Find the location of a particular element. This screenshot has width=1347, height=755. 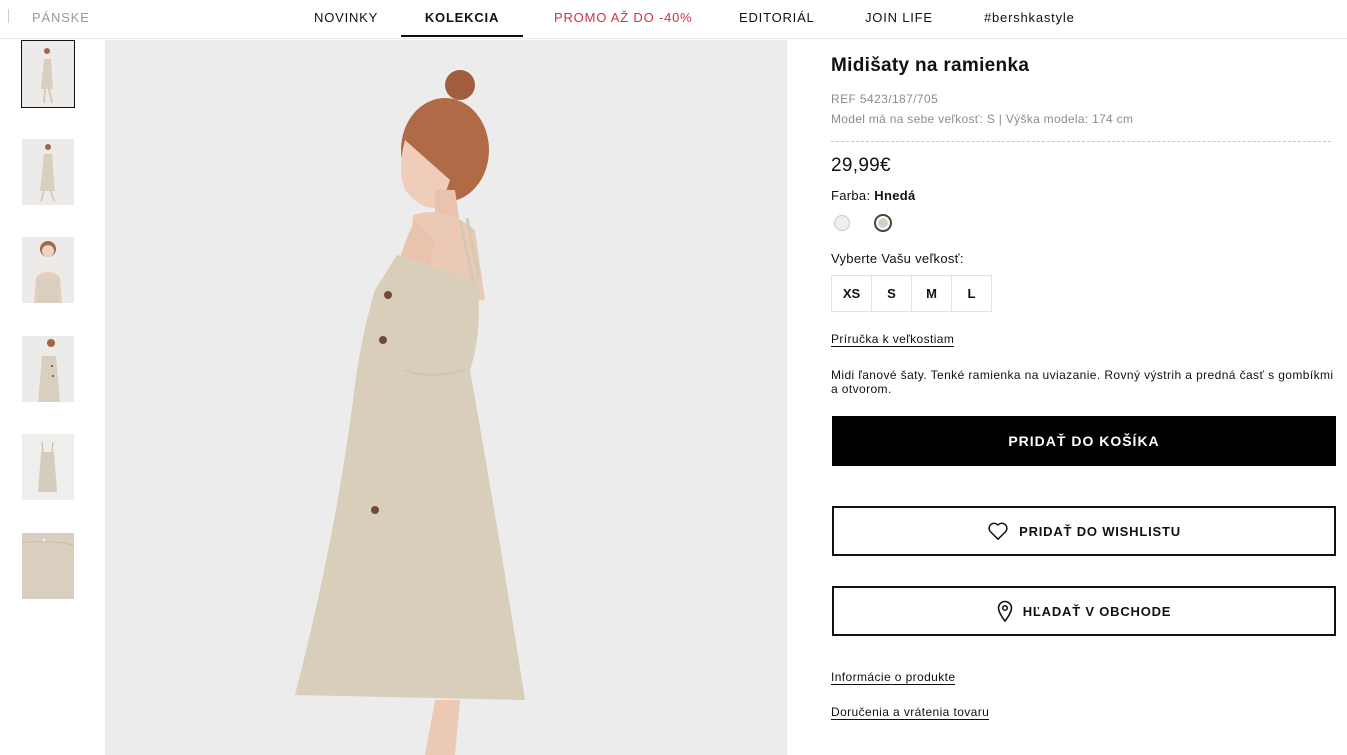

add-to-cart-button: PRIDAŤ DO KOŠÍKA is located at coordinates (1084, 441).